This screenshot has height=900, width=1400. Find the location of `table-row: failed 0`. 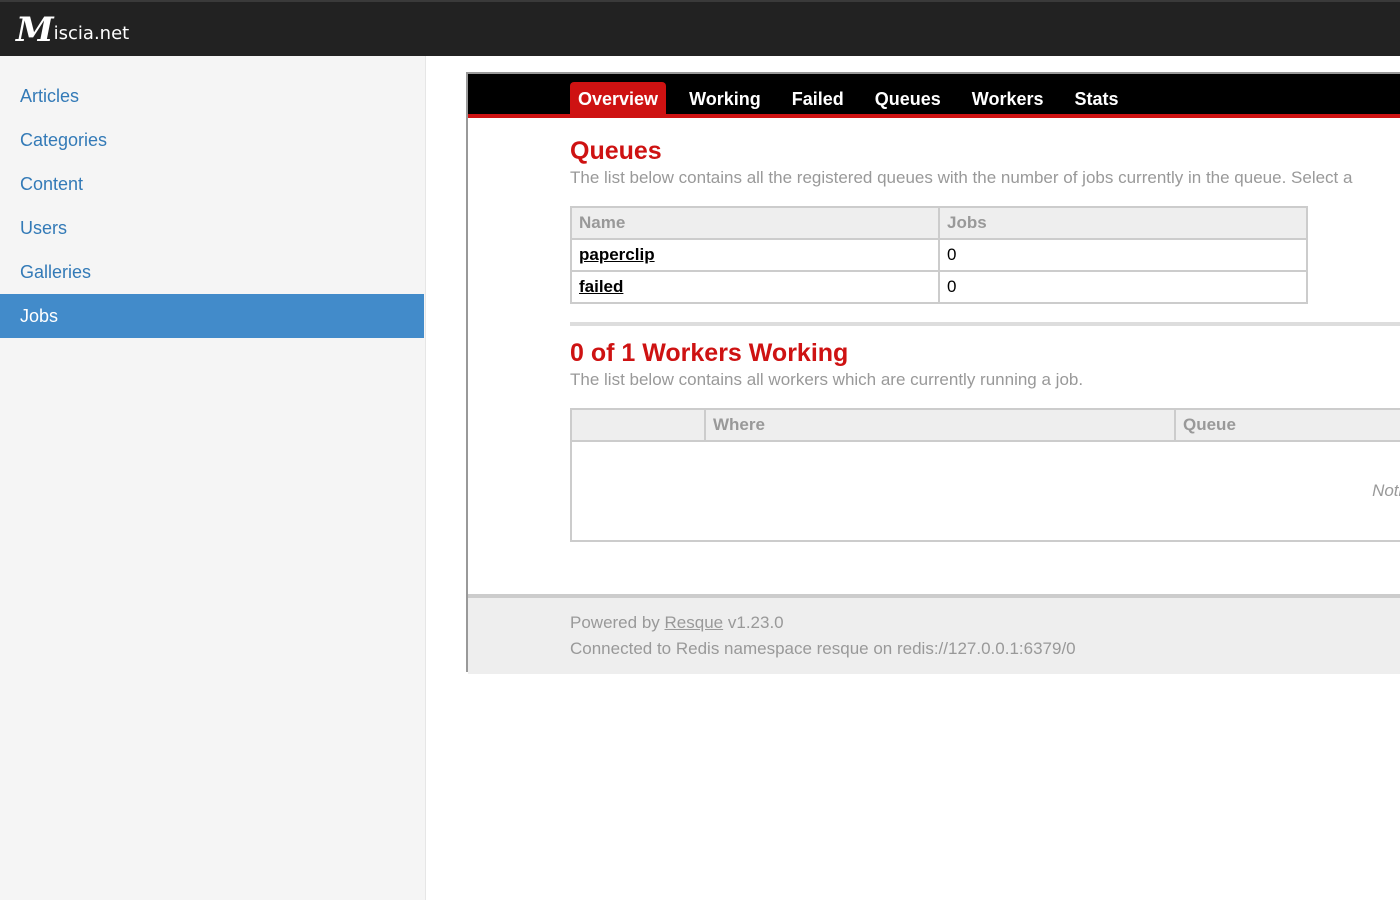

table-row: failed 0 is located at coordinates (939, 287).